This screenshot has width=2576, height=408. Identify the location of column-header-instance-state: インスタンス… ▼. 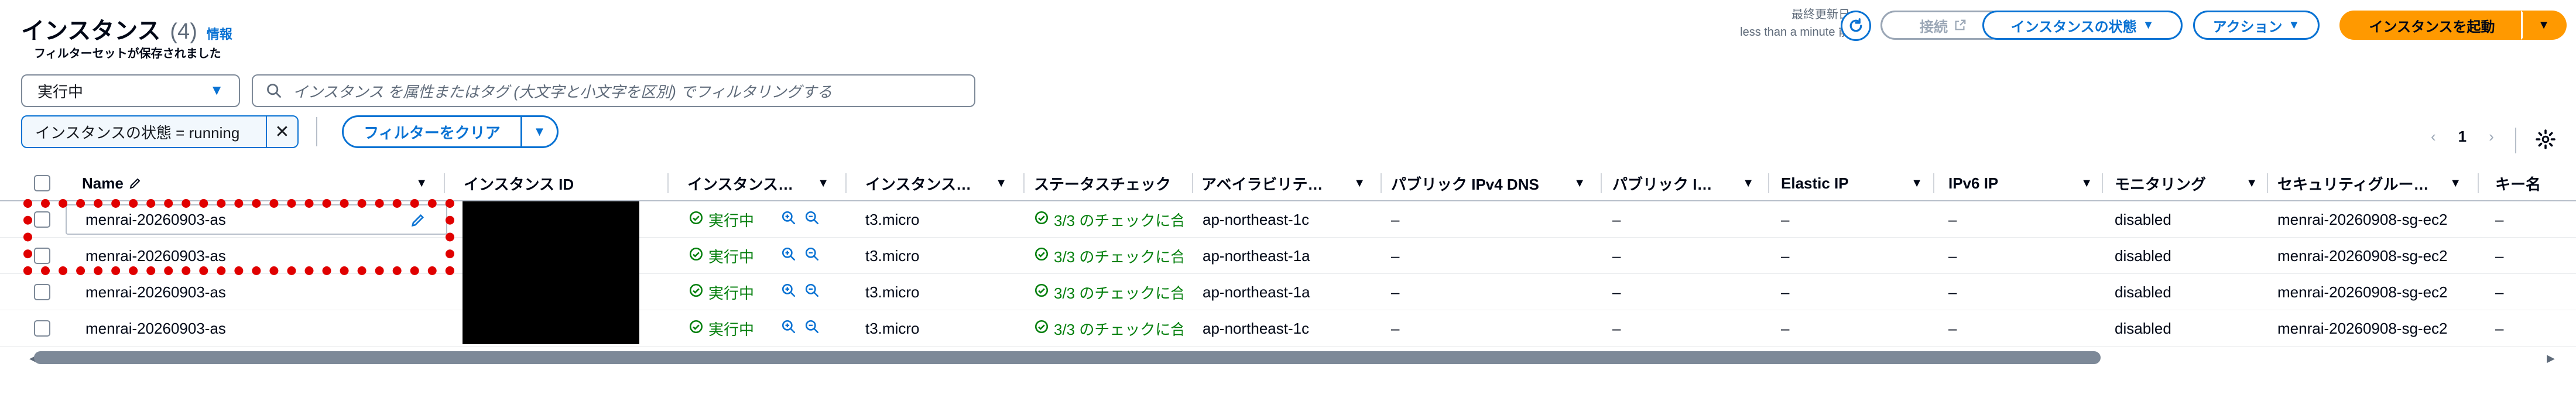
(764, 183).